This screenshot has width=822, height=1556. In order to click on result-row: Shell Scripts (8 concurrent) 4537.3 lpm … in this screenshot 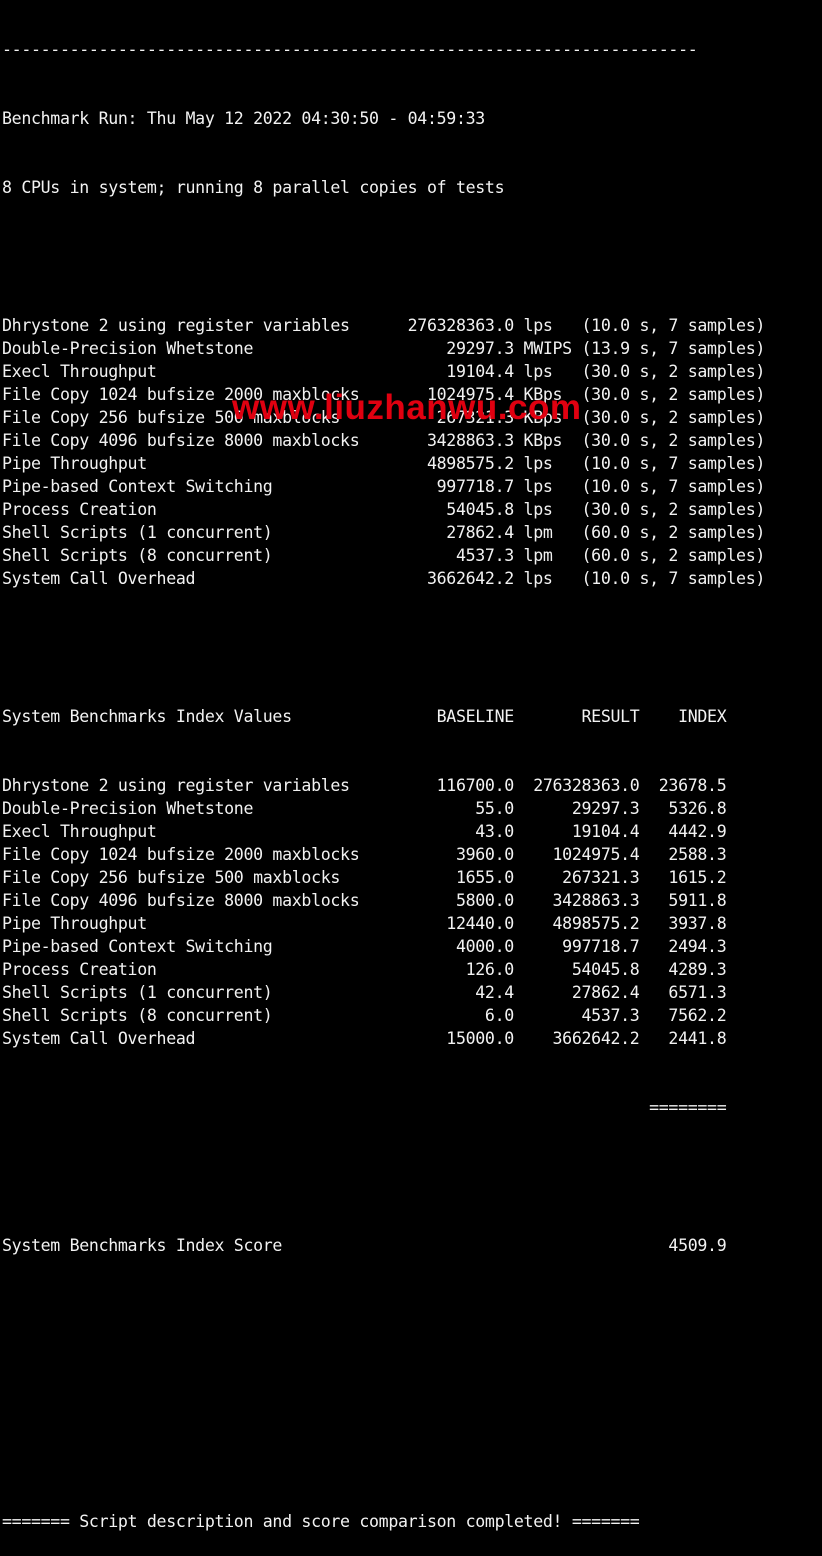, I will do `click(384, 555)`.